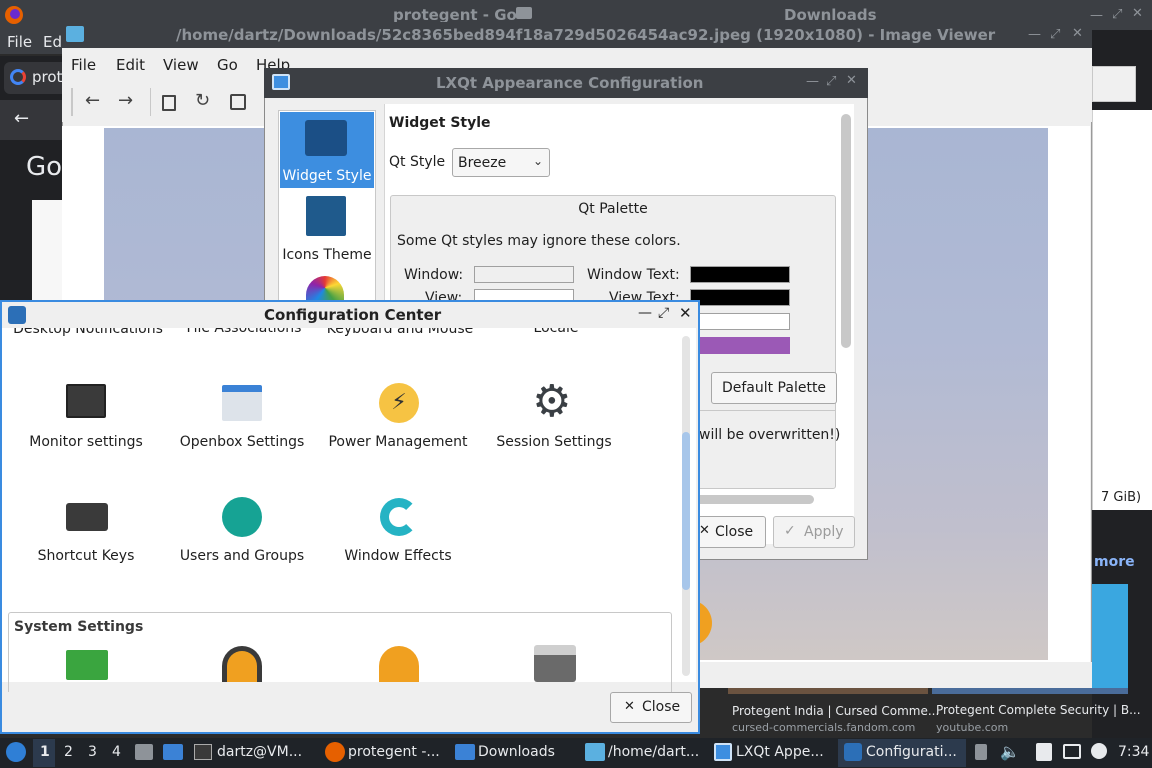 The width and height of the screenshot is (1152, 768). Describe the element at coordinates (1114, 562) in the screenshot. I see `more-link: more` at that location.